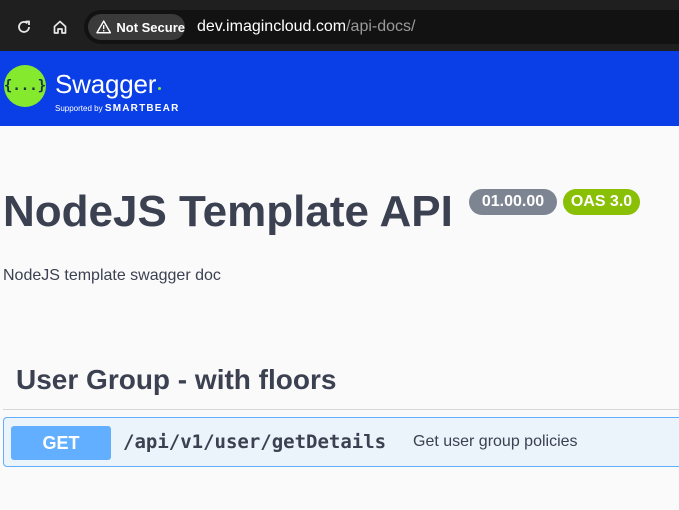  Describe the element at coordinates (341, 409) in the screenshot. I see `tag-divider` at that location.